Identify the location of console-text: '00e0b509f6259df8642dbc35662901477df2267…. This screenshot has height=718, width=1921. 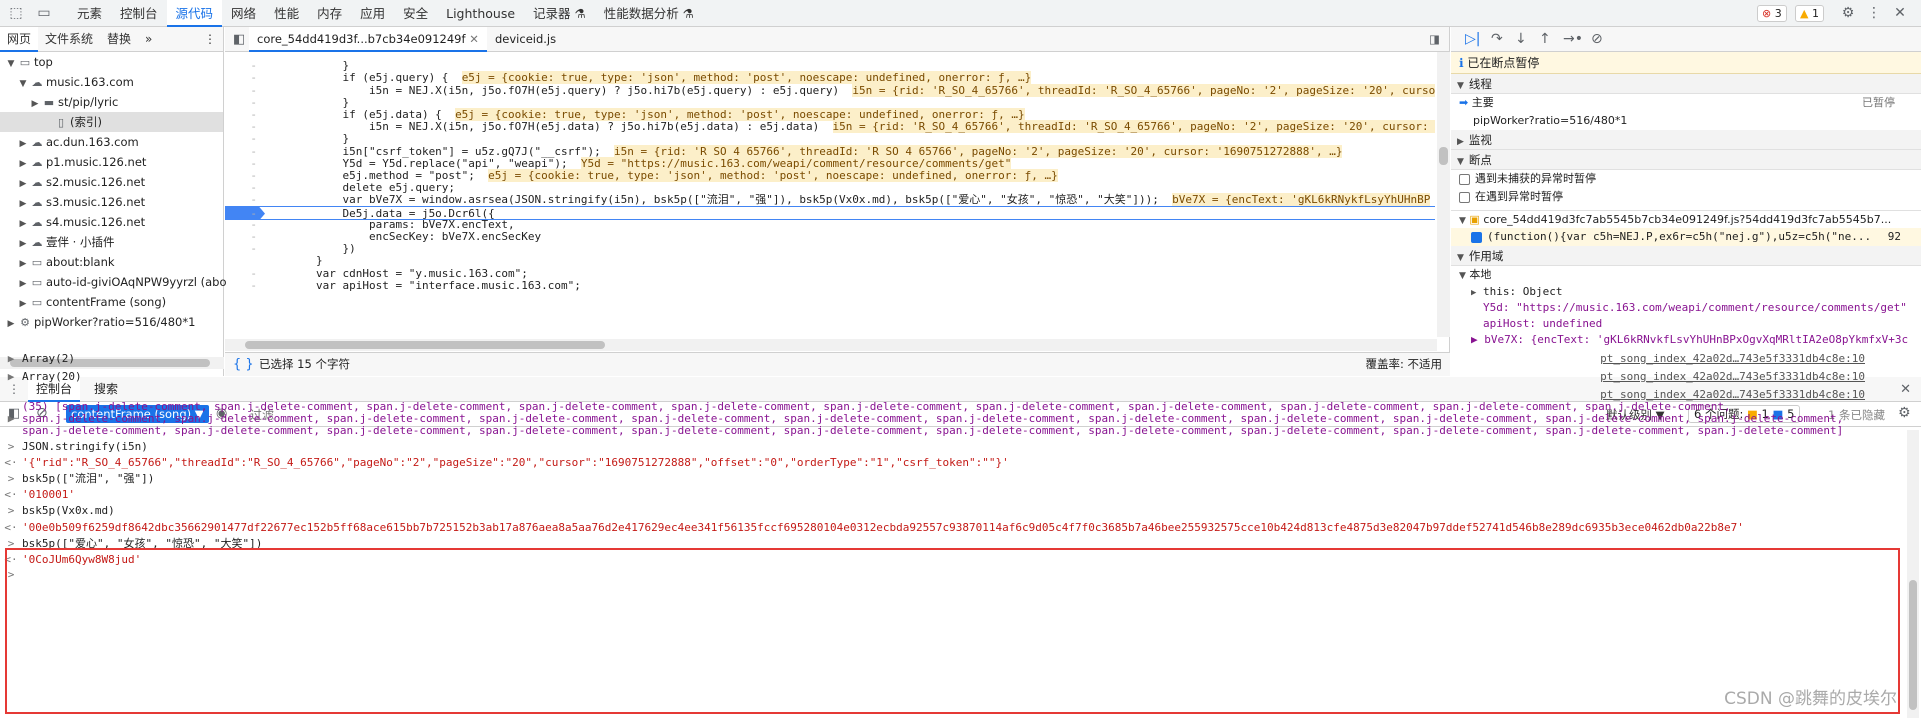
(883, 527).